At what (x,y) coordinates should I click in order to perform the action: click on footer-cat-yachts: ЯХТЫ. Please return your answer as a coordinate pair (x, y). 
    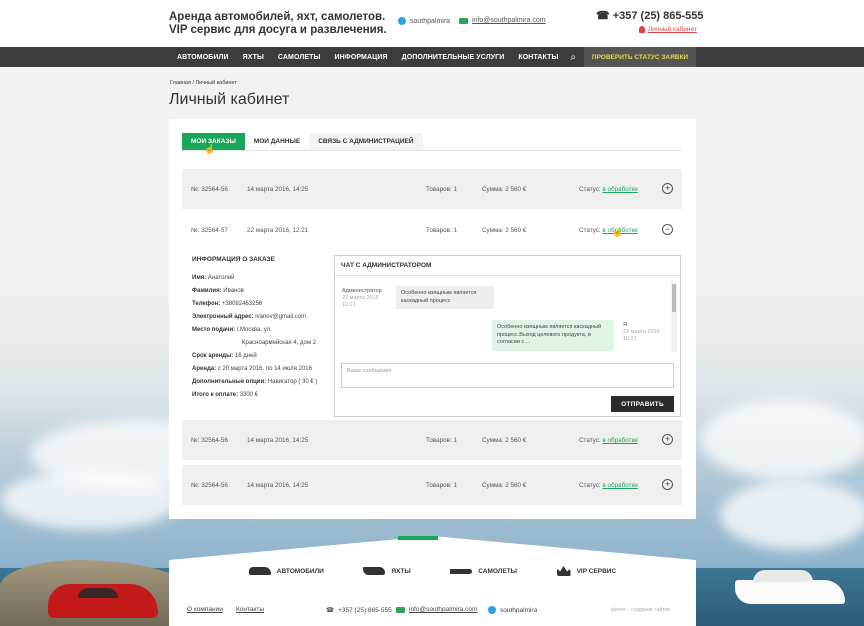
    Looking at the image, I should click on (387, 571).